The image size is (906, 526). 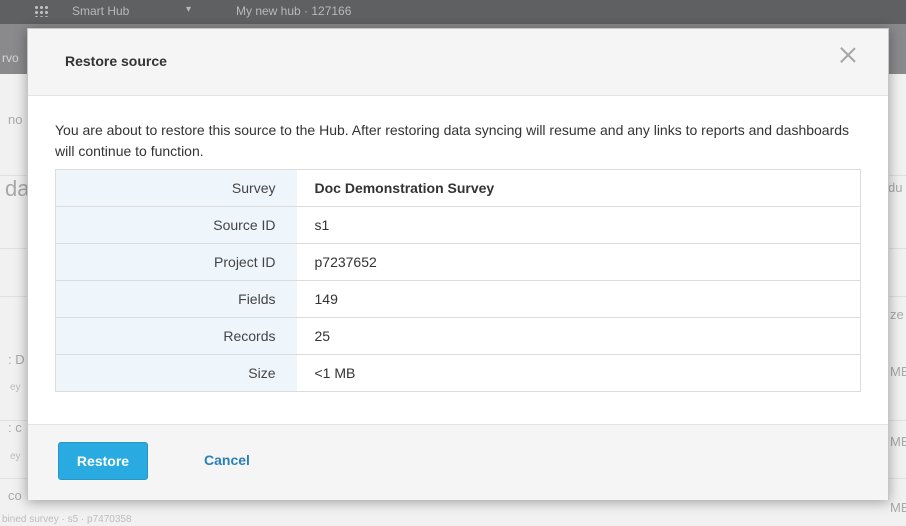 What do you see at coordinates (578, 188) in the screenshot?
I see `detail-value: Doc Demonstration Survey` at bounding box center [578, 188].